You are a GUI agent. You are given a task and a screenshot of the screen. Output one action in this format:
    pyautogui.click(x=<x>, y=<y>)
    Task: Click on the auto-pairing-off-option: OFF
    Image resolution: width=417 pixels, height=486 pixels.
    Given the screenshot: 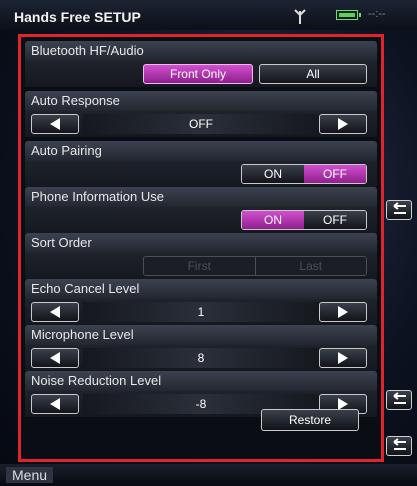 What is the action you would take?
    pyautogui.click(x=335, y=174)
    